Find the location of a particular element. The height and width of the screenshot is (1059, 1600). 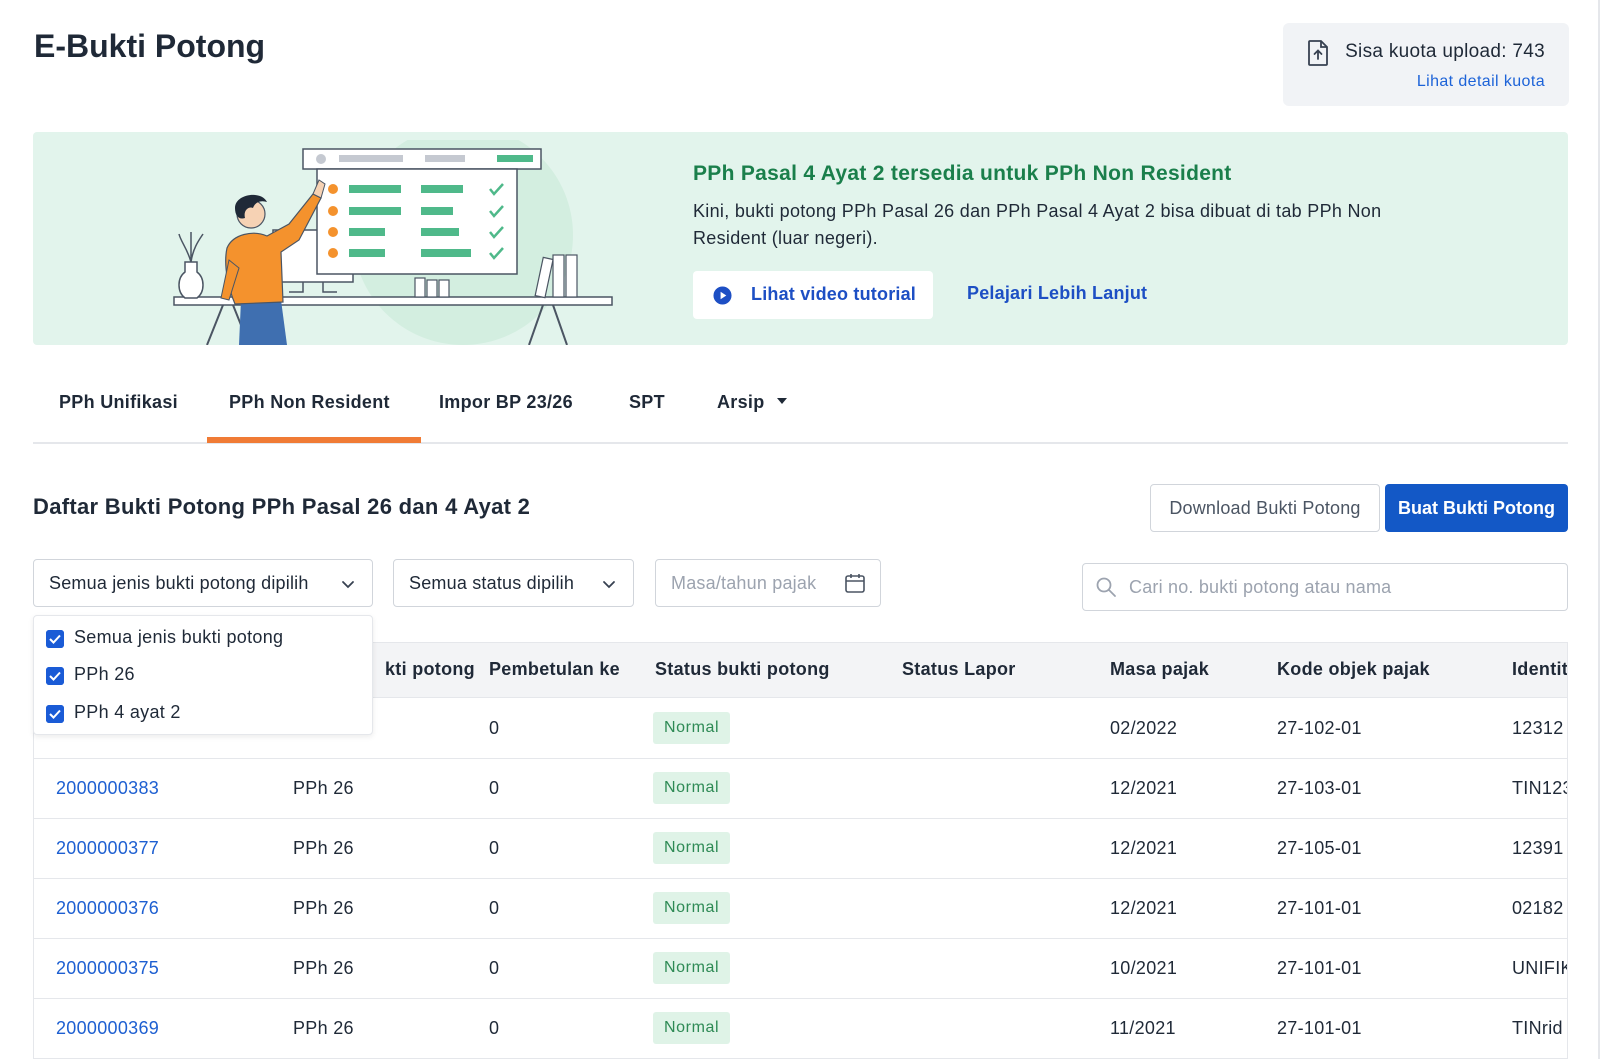

identity-cell: TINrid is located at coordinates (1537, 1028).